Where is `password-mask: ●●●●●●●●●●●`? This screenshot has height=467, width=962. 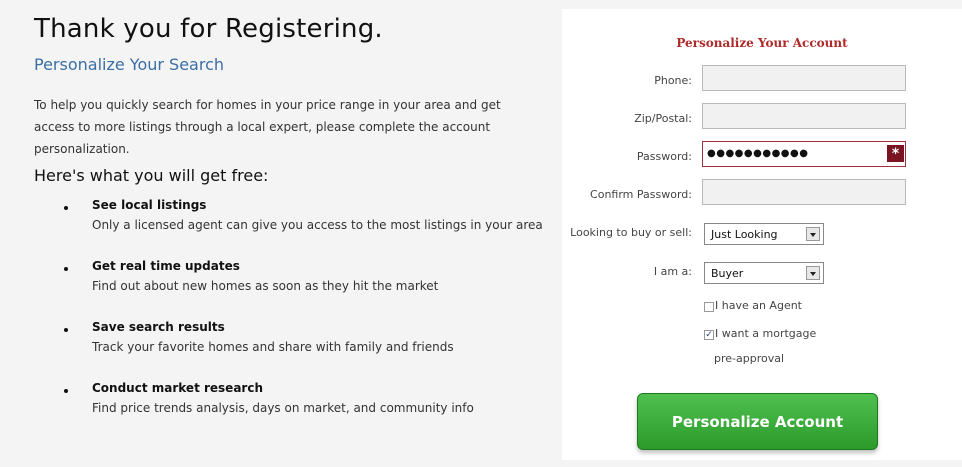 password-mask: ●●●●●●●●●●● is located at coordinates (758, 153).